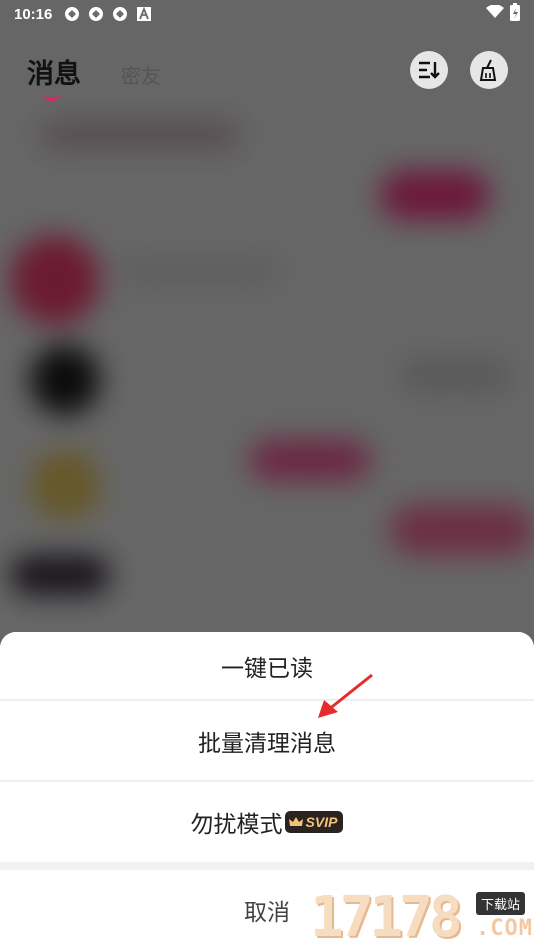 This screenshot has width=534, height=950. What do you see at coordinates (386, 917) in the screenshot?
I see `watermark-digits: 17178` at bounding box center [386, 917].